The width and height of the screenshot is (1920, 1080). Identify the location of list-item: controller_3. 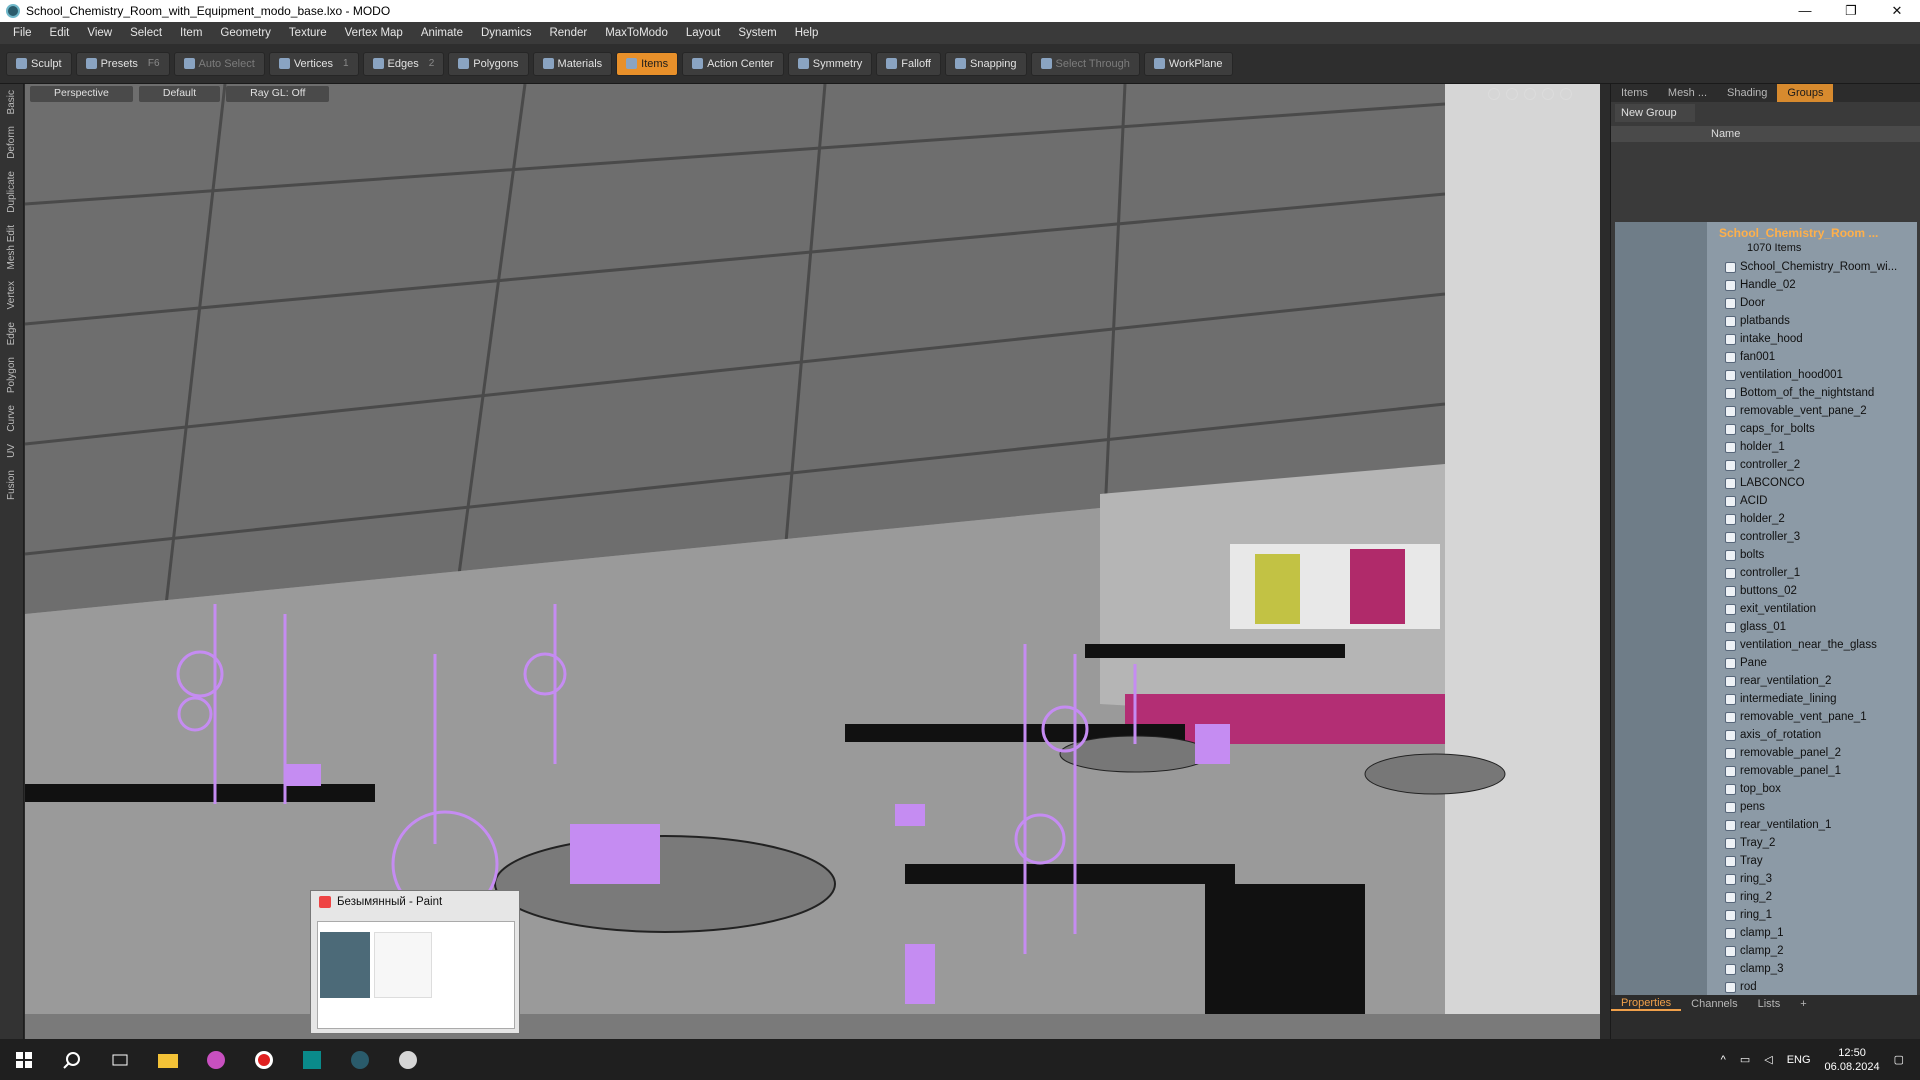
(1762, 537).